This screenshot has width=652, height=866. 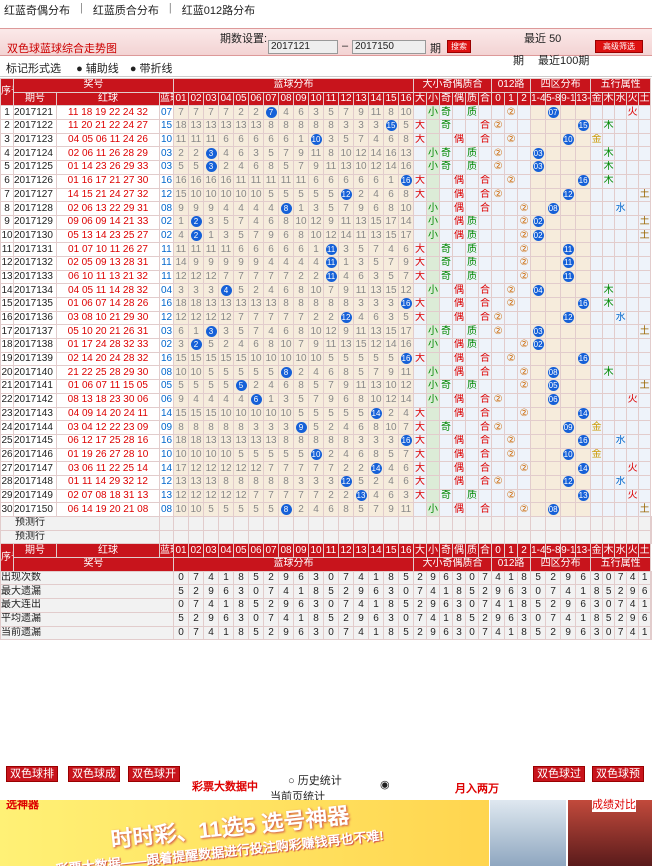 I want to click on aux-line-option: ● 辅助线, so click(x=97, y=69).